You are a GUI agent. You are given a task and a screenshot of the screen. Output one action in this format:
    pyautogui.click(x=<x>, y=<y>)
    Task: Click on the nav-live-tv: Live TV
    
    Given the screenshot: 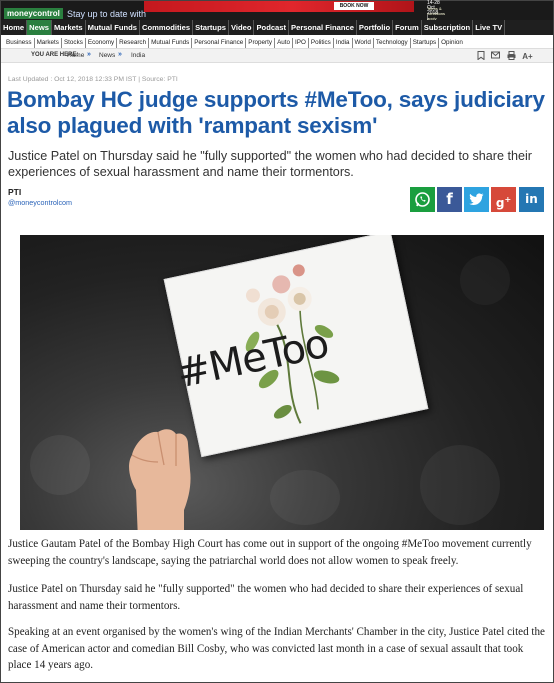 What is the action you would take?
    pyautogui.click(x=489, y=27)
    